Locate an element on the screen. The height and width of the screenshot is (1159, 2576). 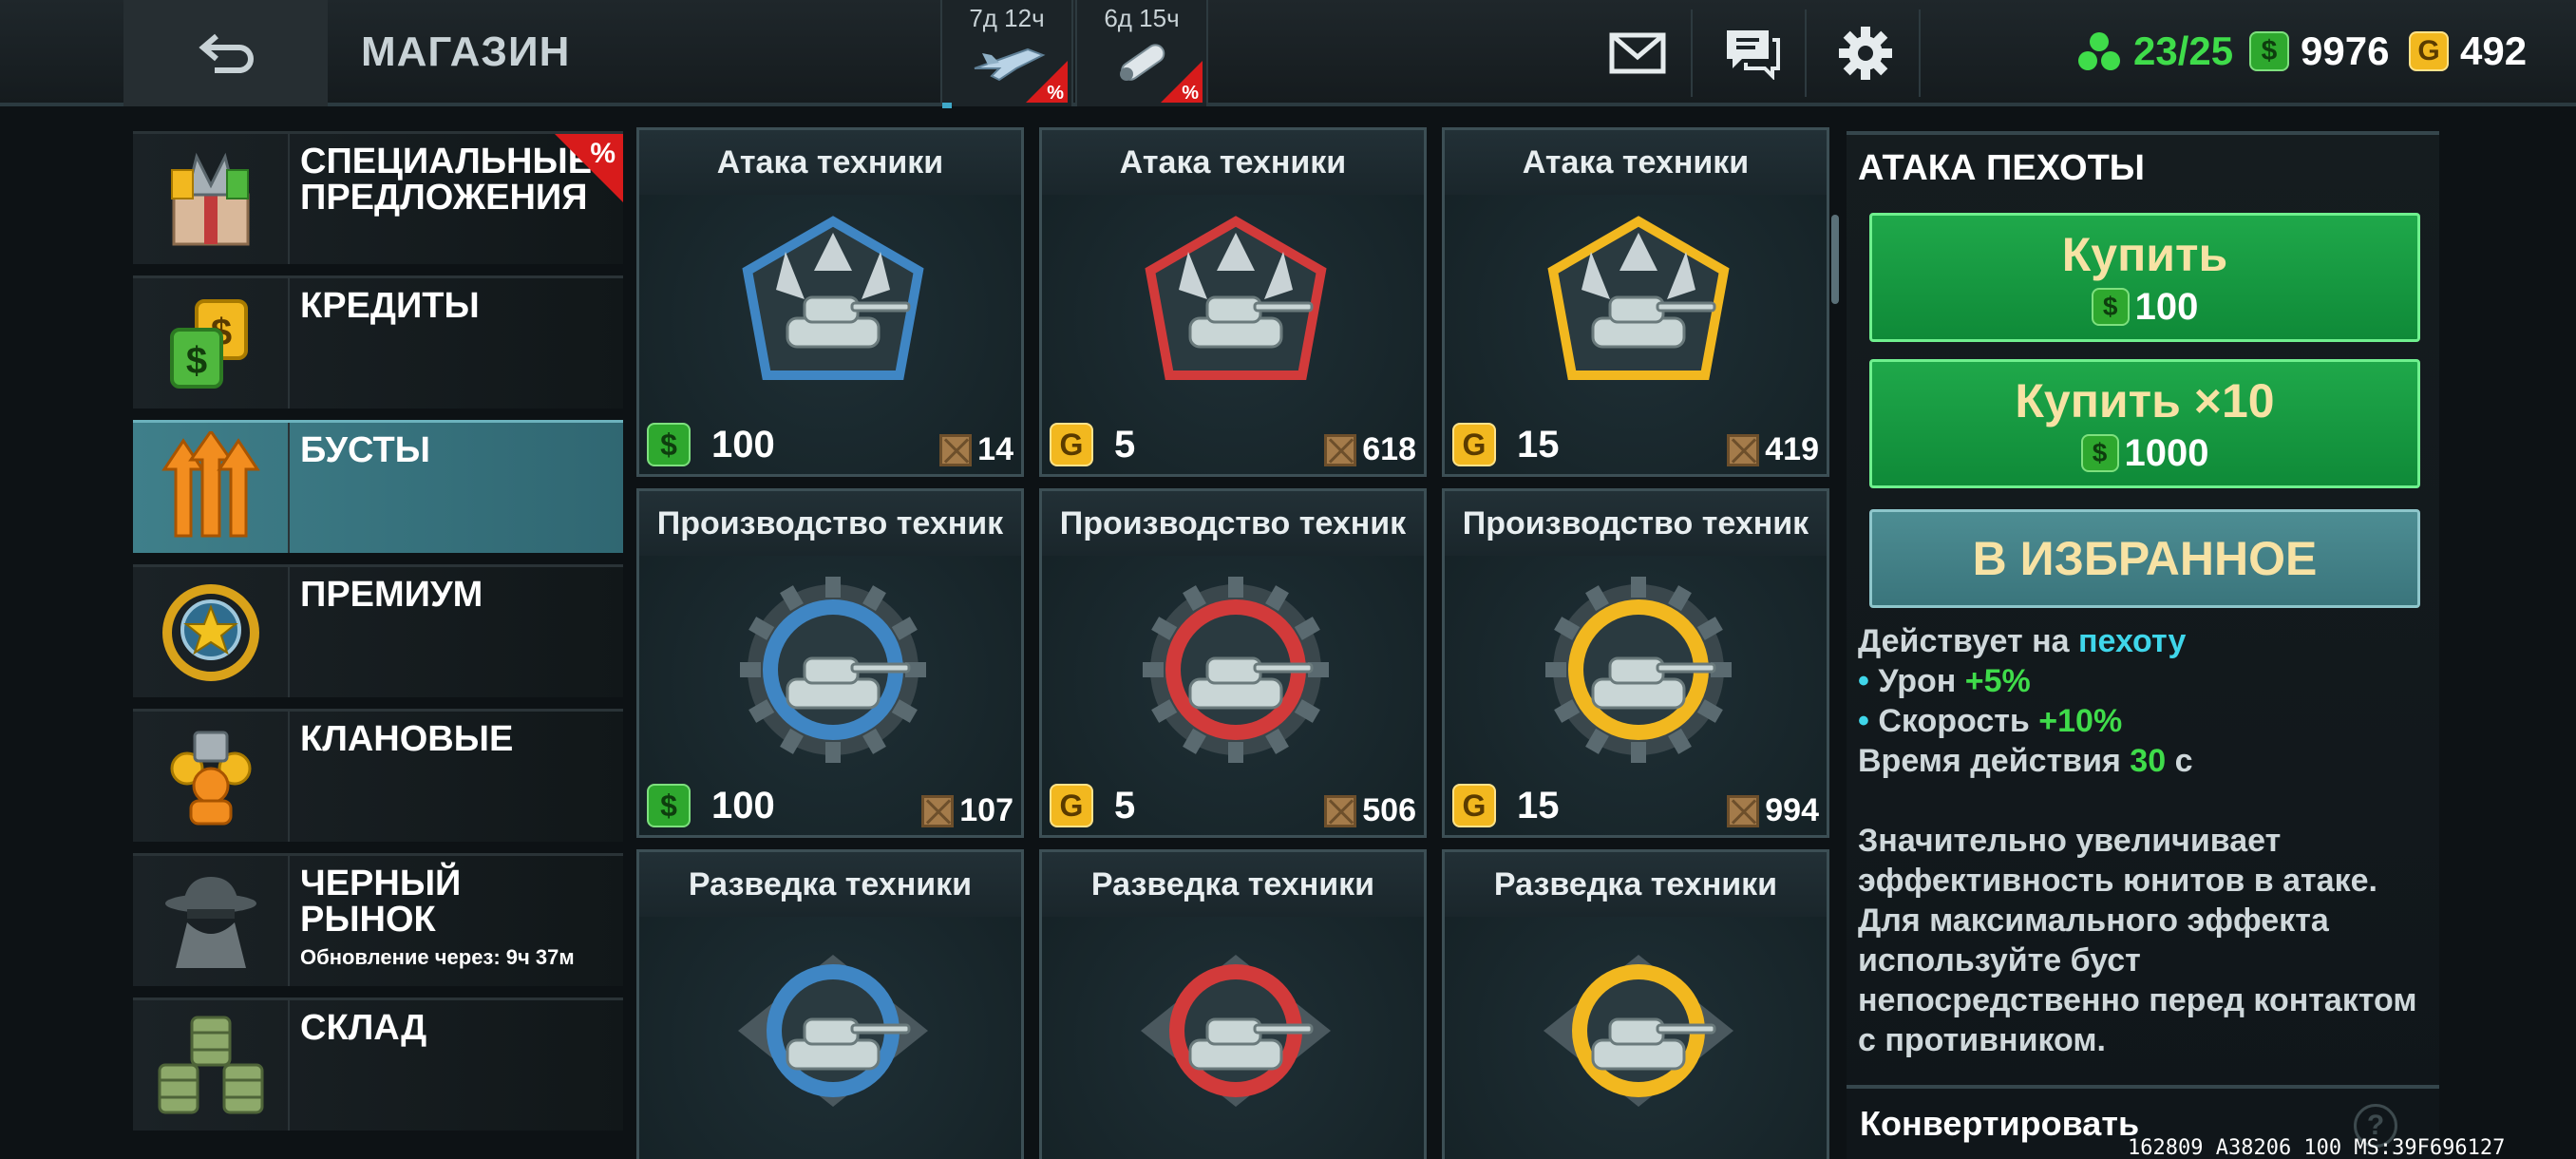
menu-item-clan: КЛАНОВЫЕ is located at coordinates (378, 775).